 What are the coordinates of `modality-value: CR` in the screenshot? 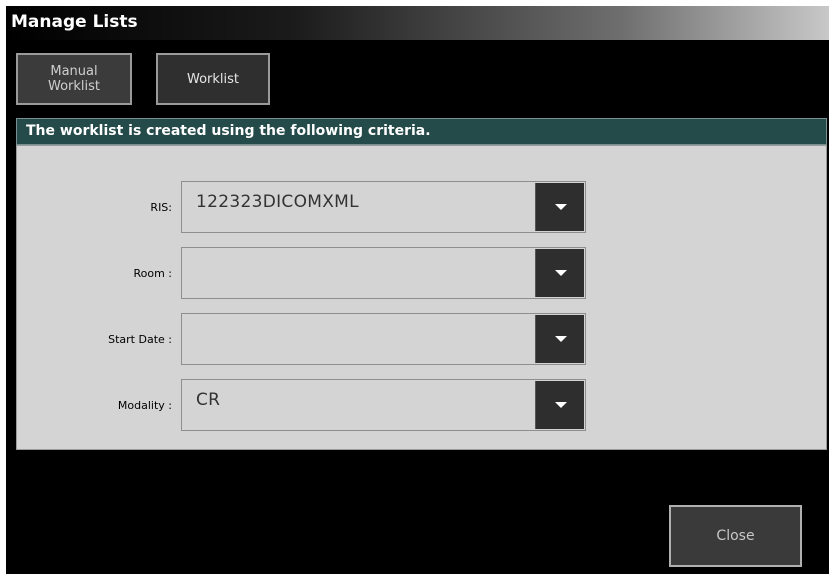 It's located at (208, 400).